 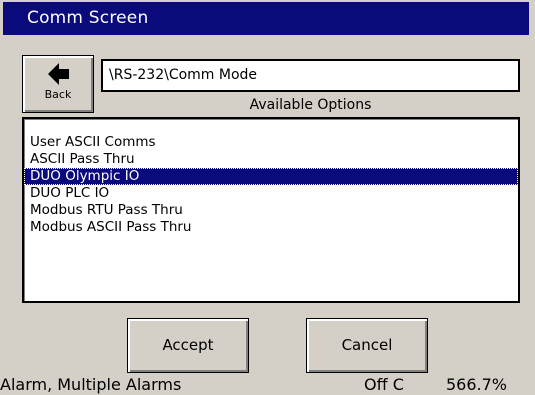 I want to click on title-bar: Comm Screen, so click(x=266, y=18).